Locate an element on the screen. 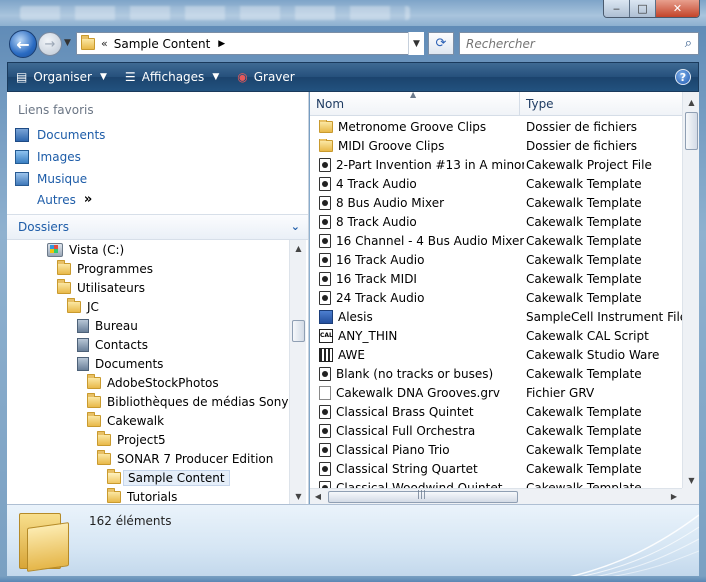 The width and height of the screenshot is (706, 582). file-name: 24 Track Audio is located at coordinates (380, 297).